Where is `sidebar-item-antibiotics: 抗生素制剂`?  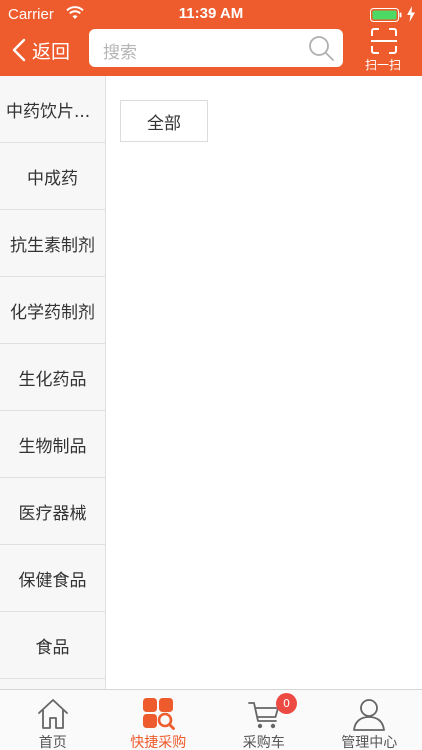
sidebar-item-antibiotics: 抗生素制剂 is located at coordinates (52, 243).